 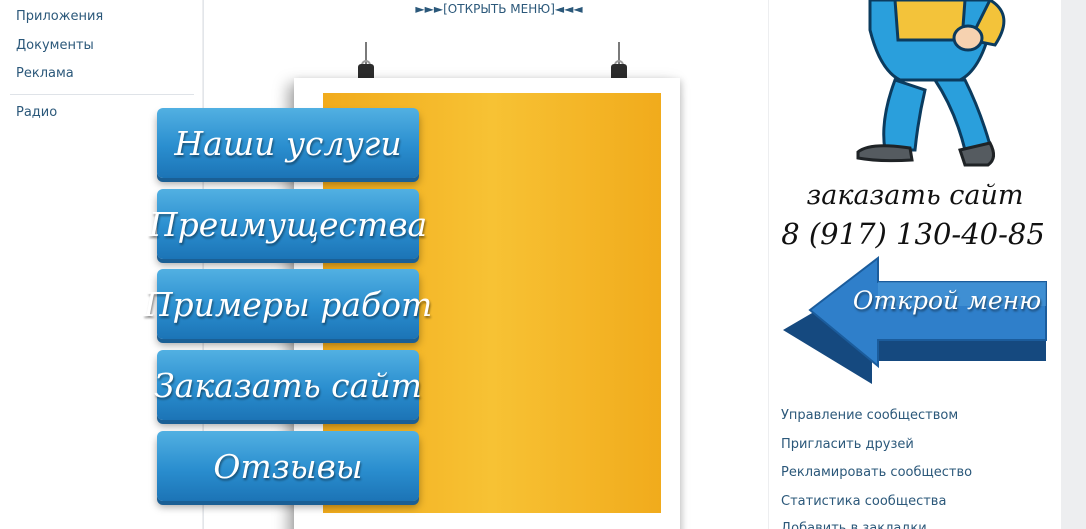 I want to click on menu-button-order-site: Заказать сайт, so click(x=288, y=385).